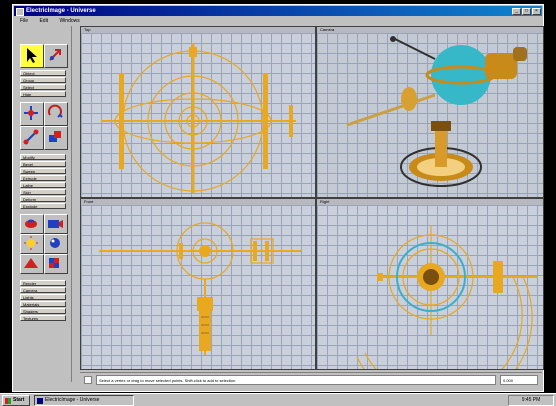  What do you see at coordinates (55, 111) in the screenshot?
I see `rotate-icon` at bounding box center [55, 111].